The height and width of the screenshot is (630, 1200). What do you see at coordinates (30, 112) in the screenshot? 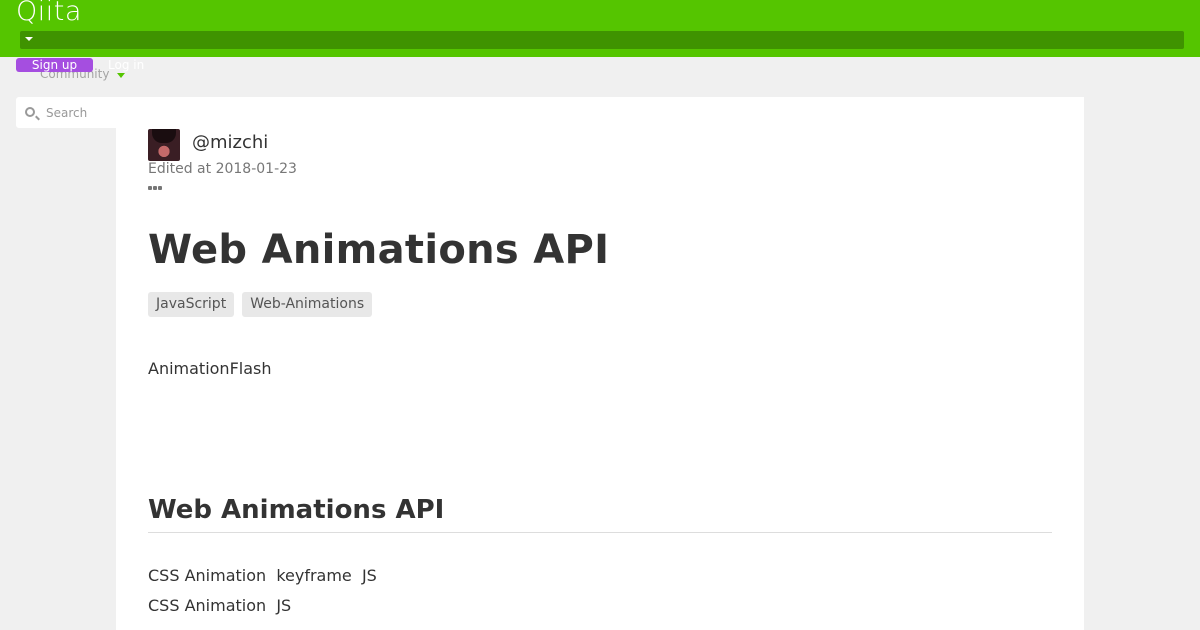
I see `search-icon` at bounding box center [30, 112].